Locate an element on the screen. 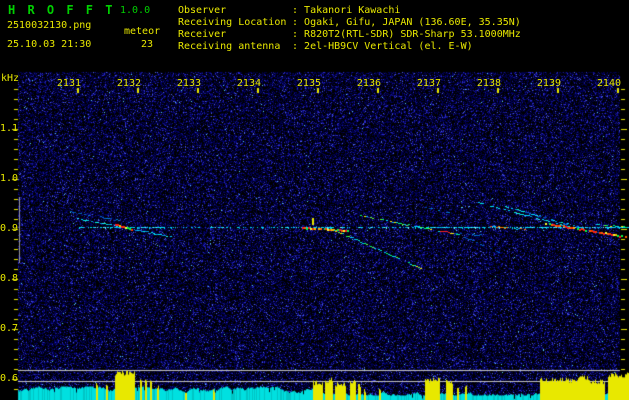 This screenshot has width=629, height=400. time-tick-label: 2137 is located at coordinates (428, 83).